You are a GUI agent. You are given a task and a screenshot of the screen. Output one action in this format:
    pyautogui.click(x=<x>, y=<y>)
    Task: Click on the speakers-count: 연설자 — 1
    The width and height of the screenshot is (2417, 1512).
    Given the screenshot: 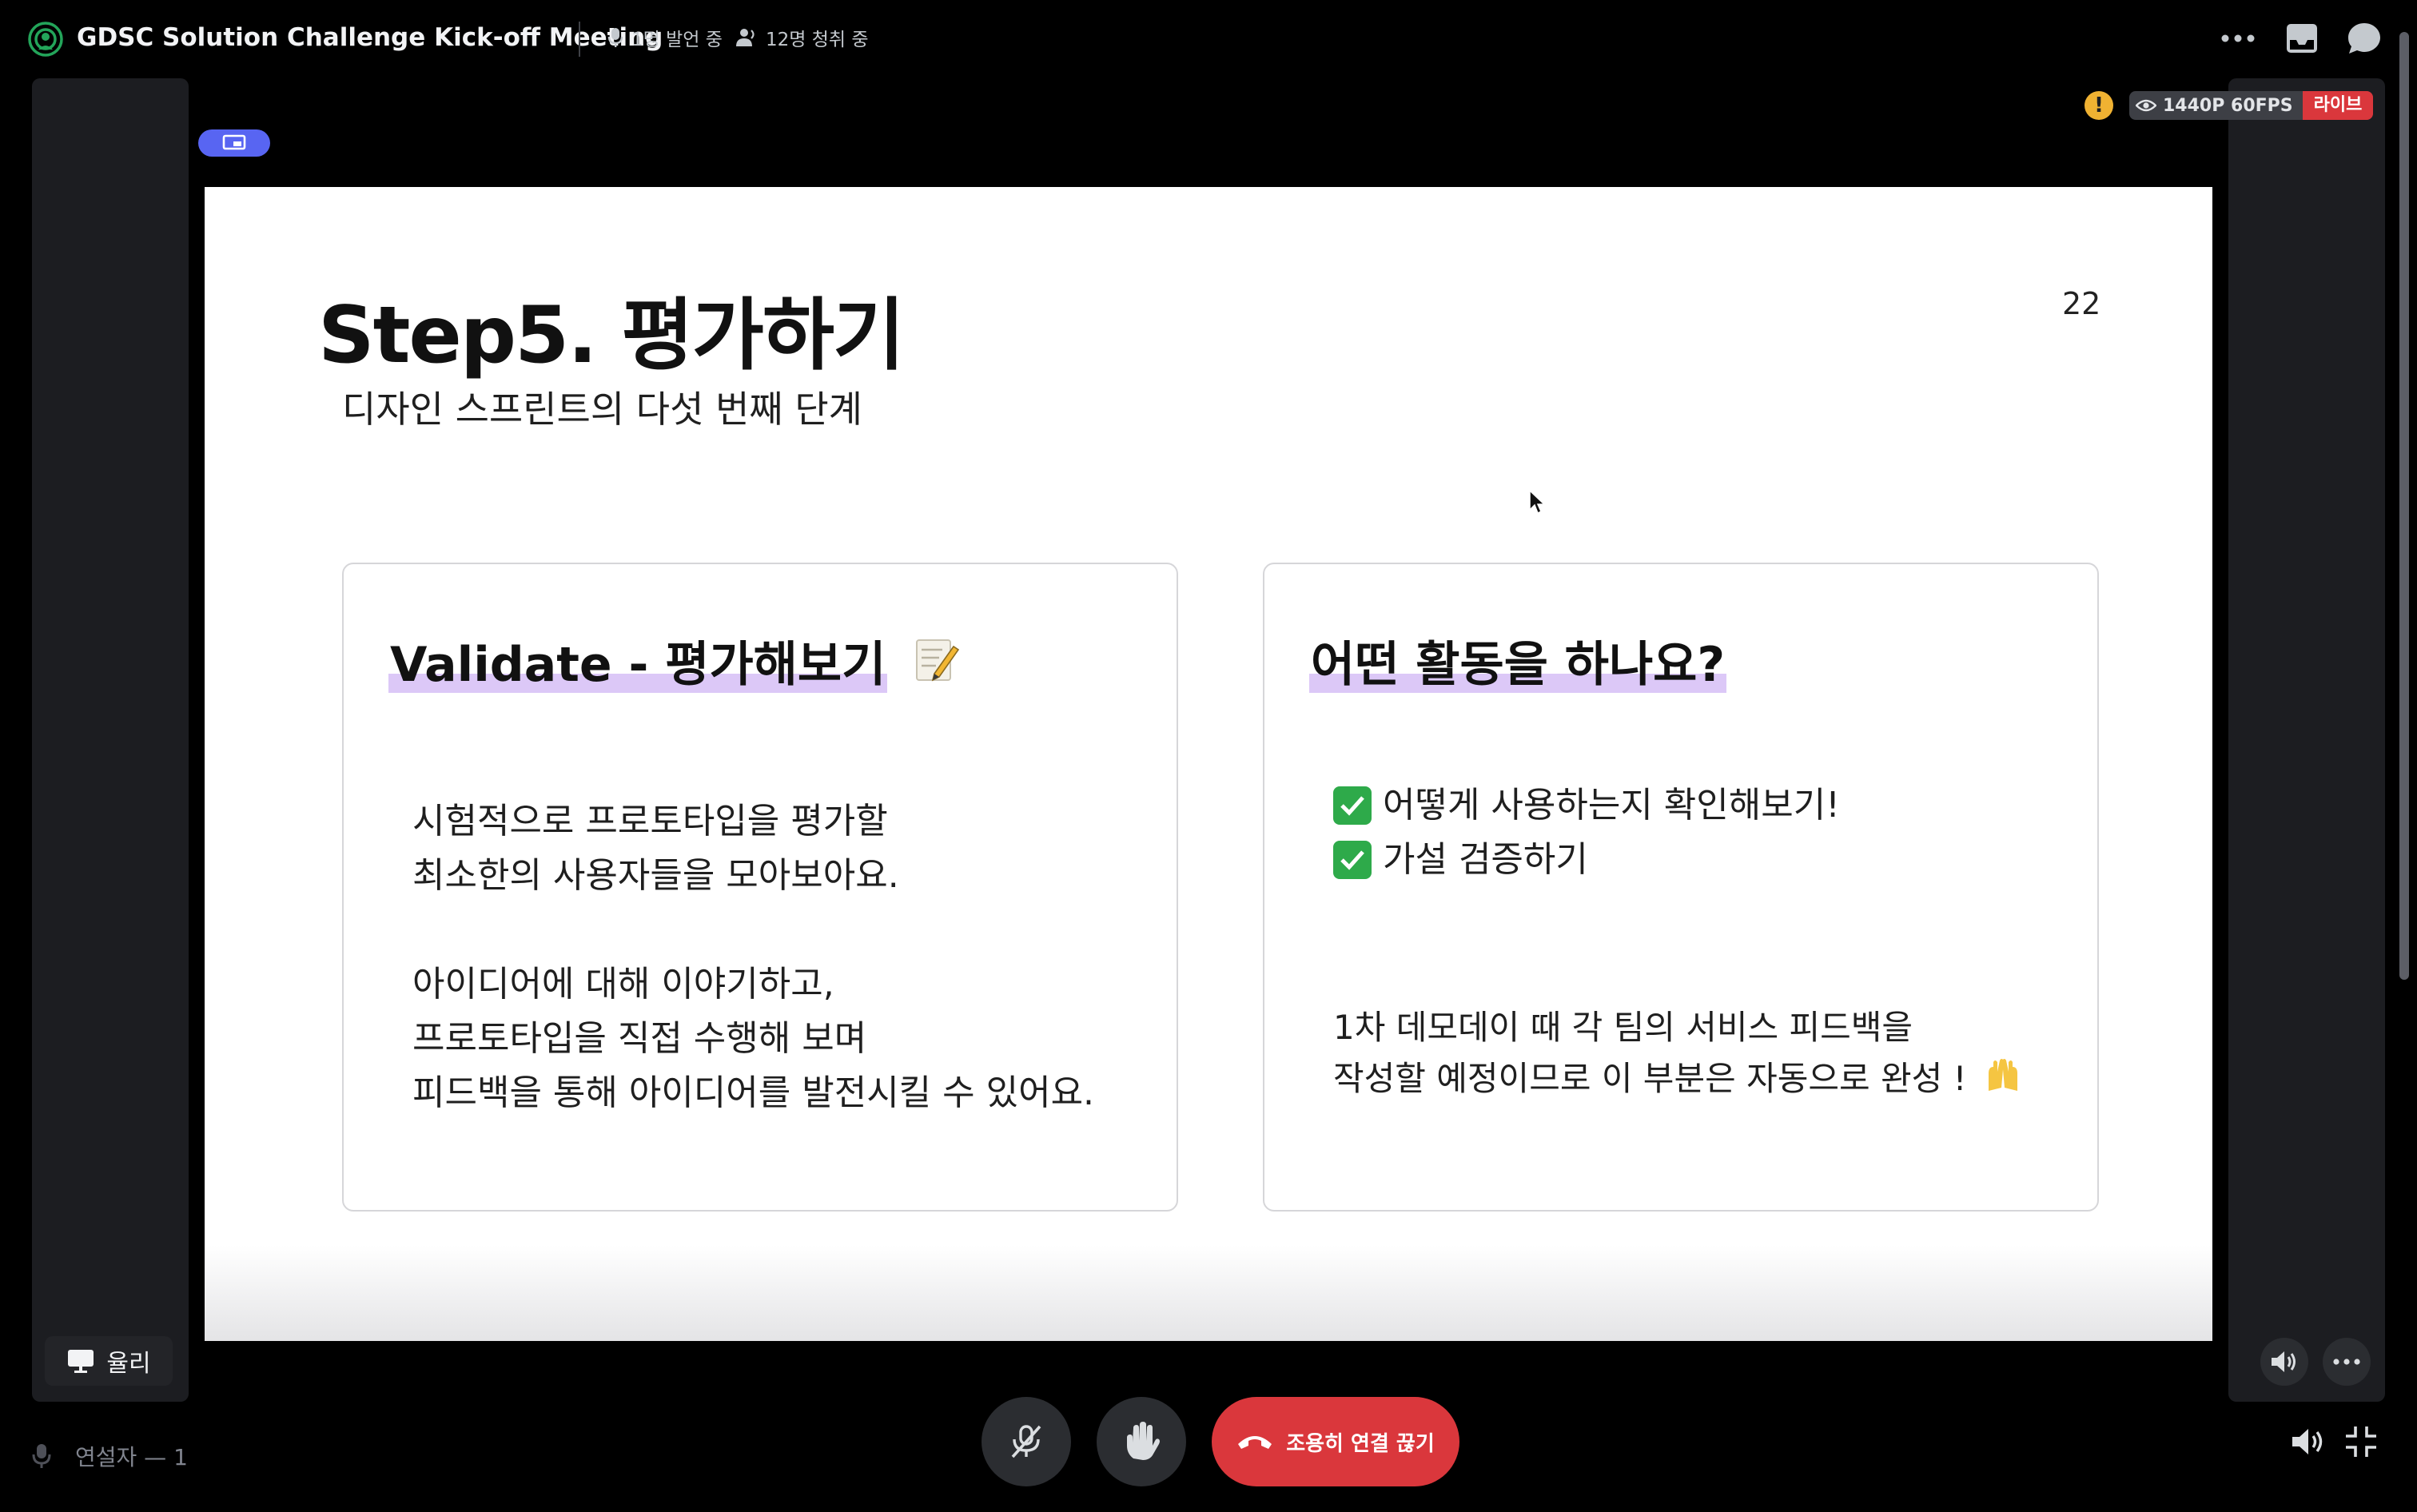 What is the action you would take?
    pyautogui.click(x=110, y=1456)
    